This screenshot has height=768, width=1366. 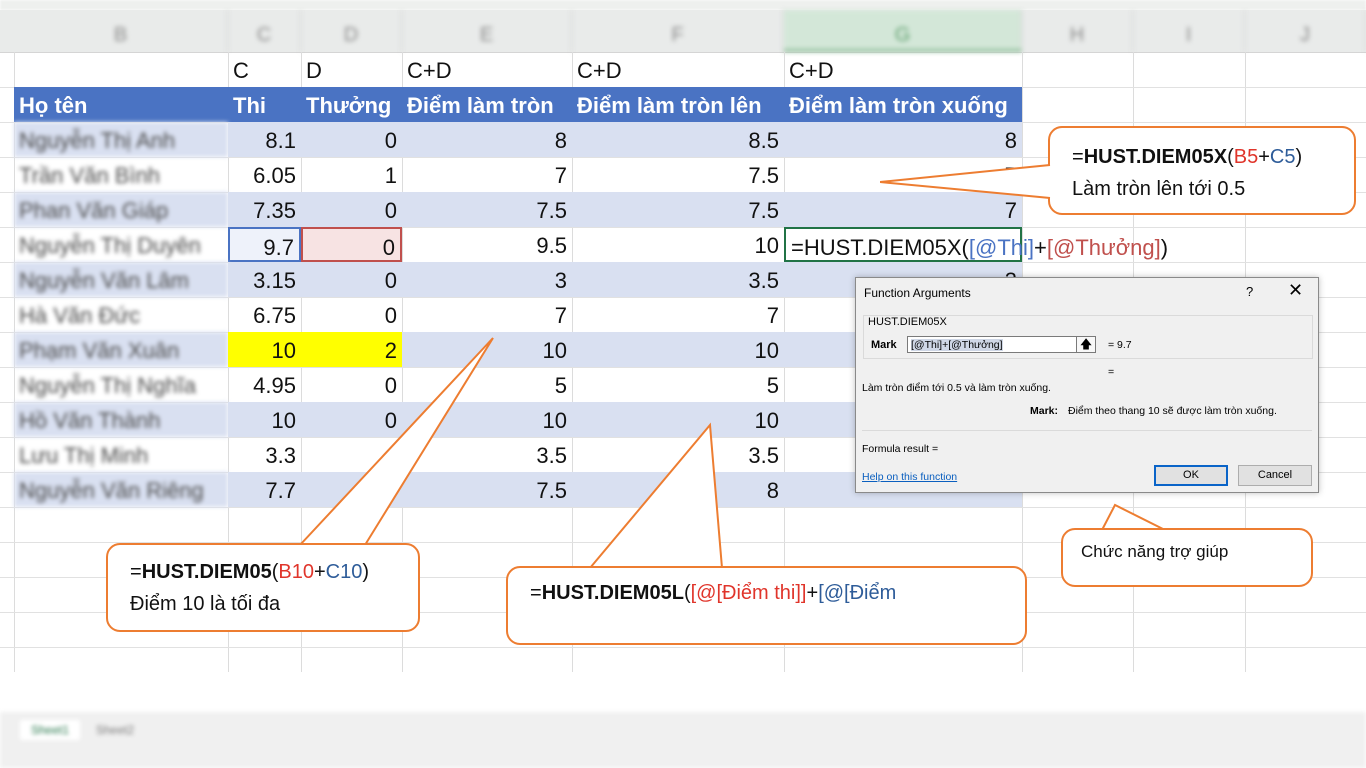 What do you see at coordinates (713, 593) in the screenshot?
I see `callout-diem05l-formula: =HUST.DIEM05L([@[Điểm thi]]+[@[Điểm` at bounding box center [713, 593].